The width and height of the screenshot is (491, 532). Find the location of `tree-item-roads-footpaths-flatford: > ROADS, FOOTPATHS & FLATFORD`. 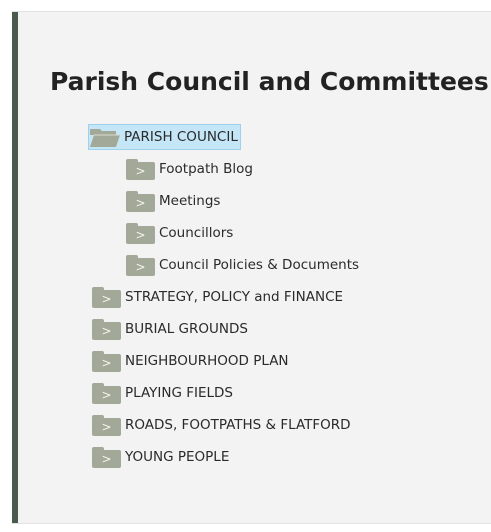

tree-item-roads-footpaths-flatford: > ROADS, FOOTPATHS & FLATFORD is located at coordinates (221, 425).